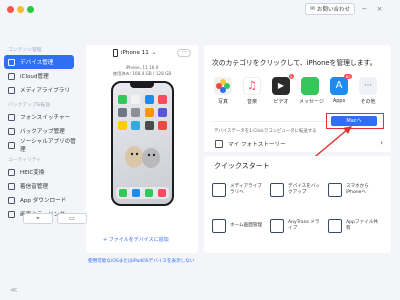  What do you see at coordinates (241, 226) in the screenshot?
I see `quickstart-home-screen: ホーム画面管理` at bounding box center [241, 226].